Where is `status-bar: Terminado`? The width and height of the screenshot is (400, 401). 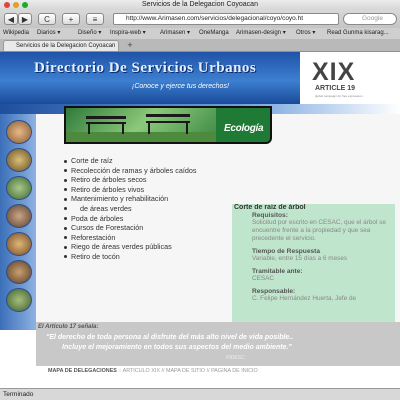 status-bar: Terminado is located at coordinates (200, 394).